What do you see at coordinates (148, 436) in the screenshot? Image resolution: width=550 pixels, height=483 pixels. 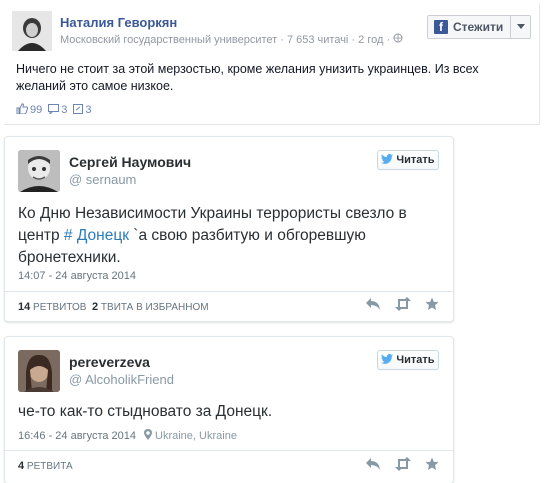 I see `location-pin-icon` at bounding box center [148, 436].